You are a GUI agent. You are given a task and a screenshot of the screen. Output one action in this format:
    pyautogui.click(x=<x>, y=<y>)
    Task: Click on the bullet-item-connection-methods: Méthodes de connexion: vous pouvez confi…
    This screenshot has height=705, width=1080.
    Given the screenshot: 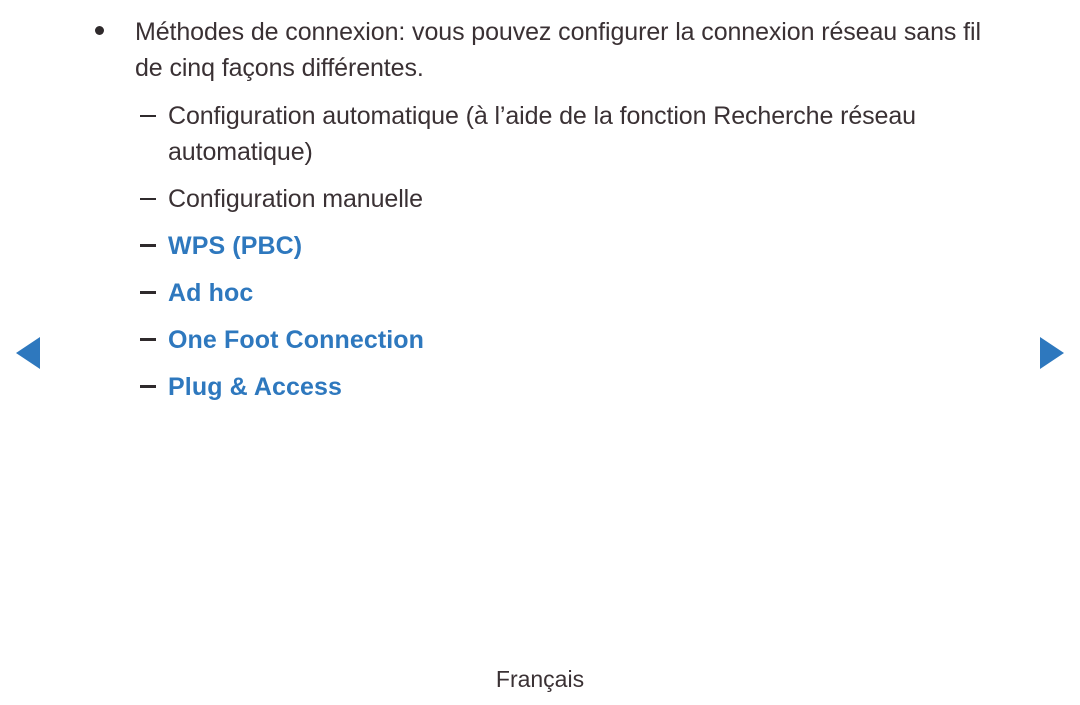 What is the action you would take?
    pyautogui.click(x=550, y=50)
    